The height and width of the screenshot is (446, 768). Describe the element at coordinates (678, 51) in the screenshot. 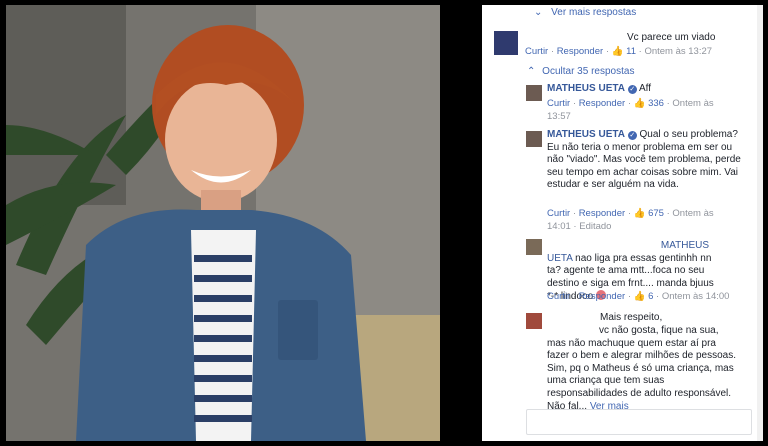

I see `timestamp: Ontem às 13:27` at that location.